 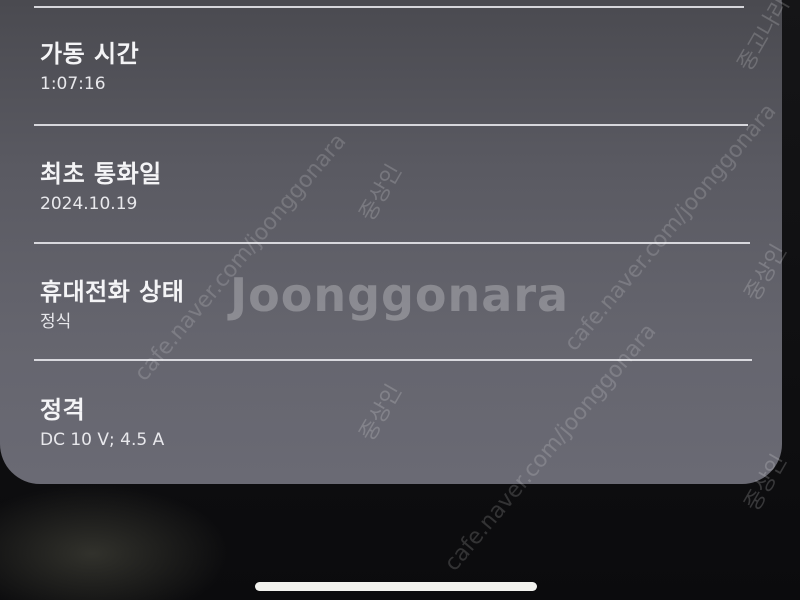 I want to click on info-row-uptime: 가동 시간 1:07:16, so click(x=390, y=67).